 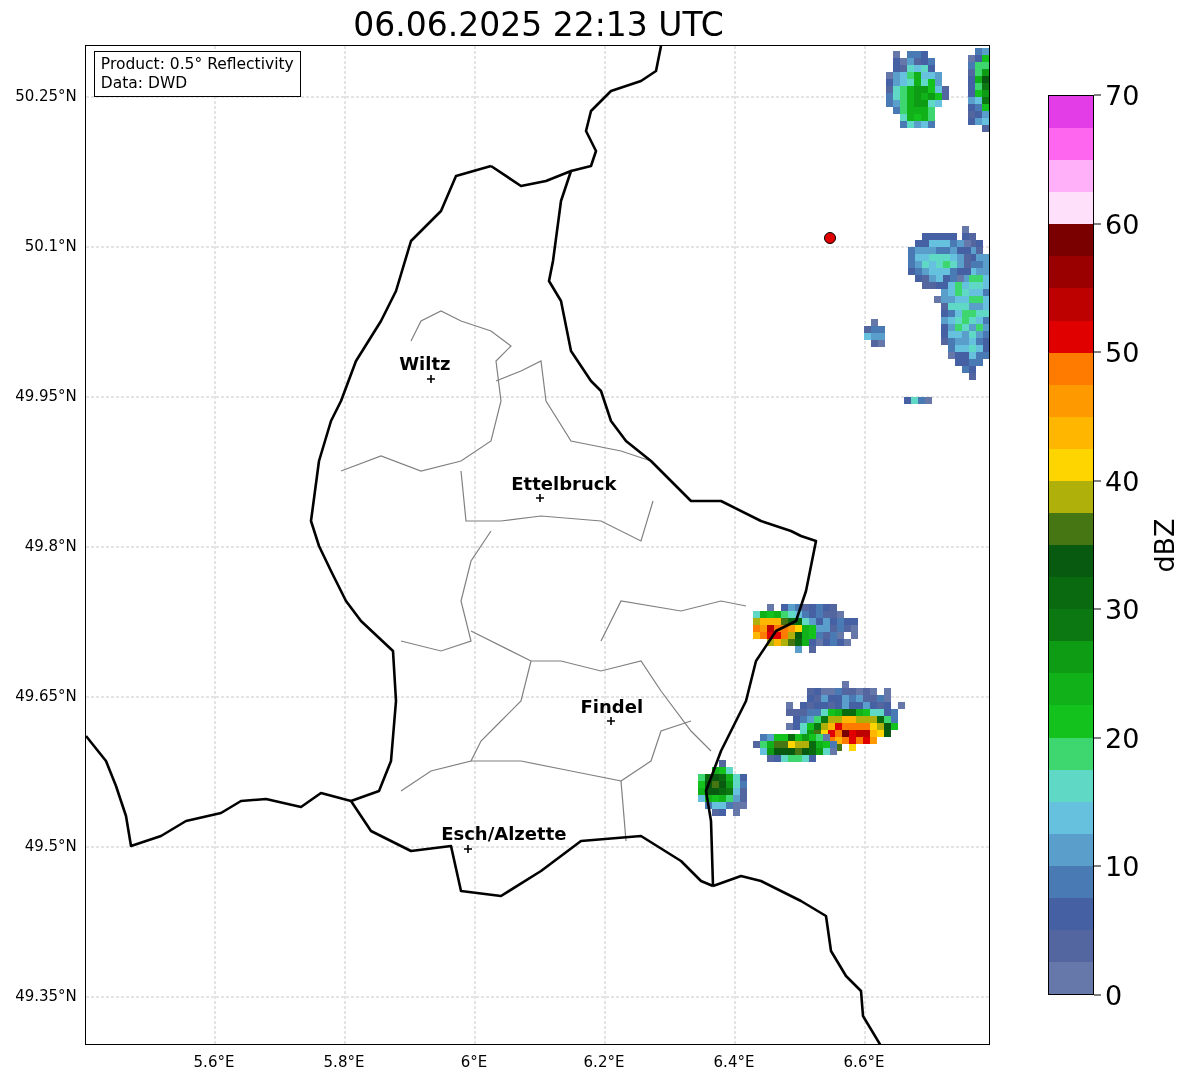 I want to click on city-label: Esch/Alzette, so click(x=504, y=833).